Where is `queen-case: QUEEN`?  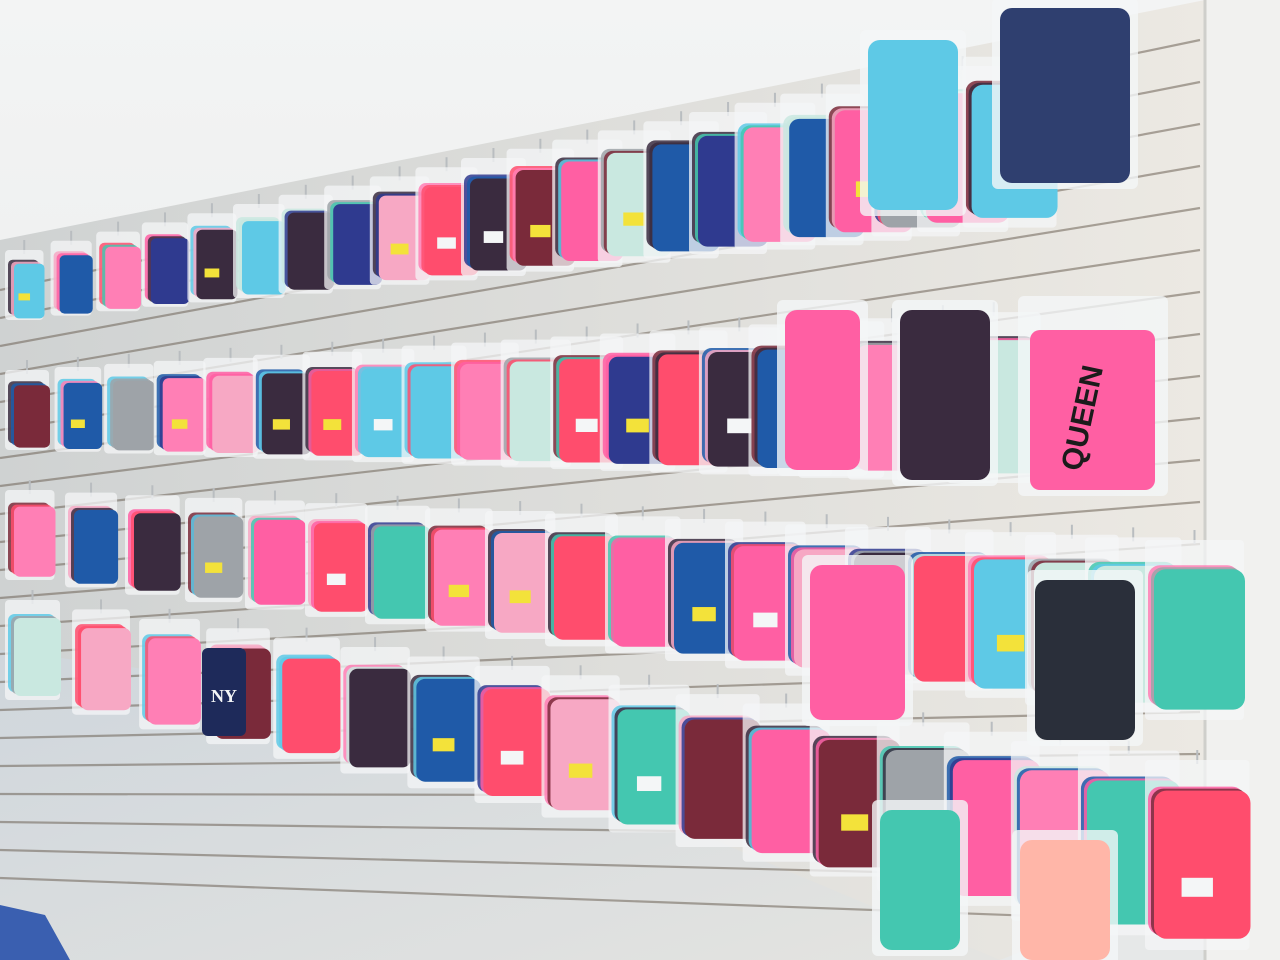
queen-case: QUEEN is located at coordinates (1093, 396).